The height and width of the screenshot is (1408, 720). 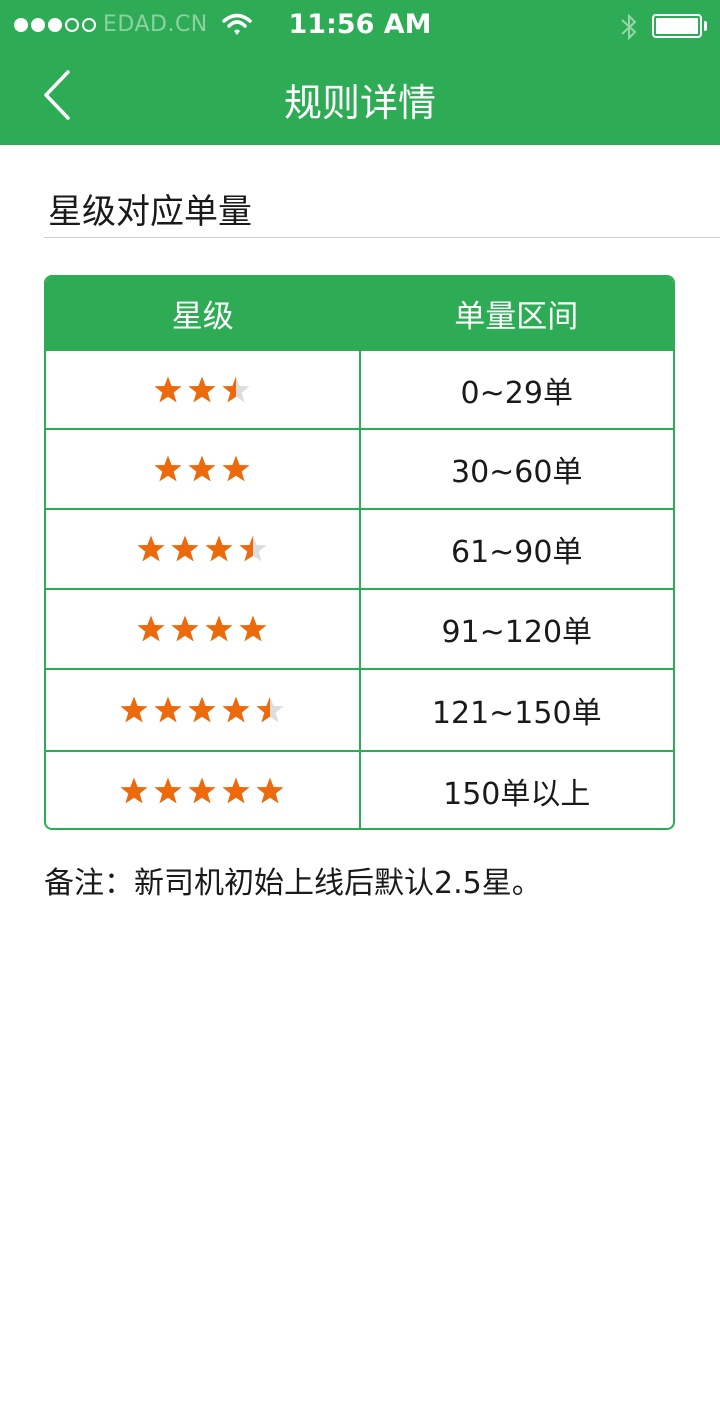 What do you see at coordinates (517, 794) in the screenshot?
I see `order-range-cell: 150单以上` at bounding box center [517, 794].